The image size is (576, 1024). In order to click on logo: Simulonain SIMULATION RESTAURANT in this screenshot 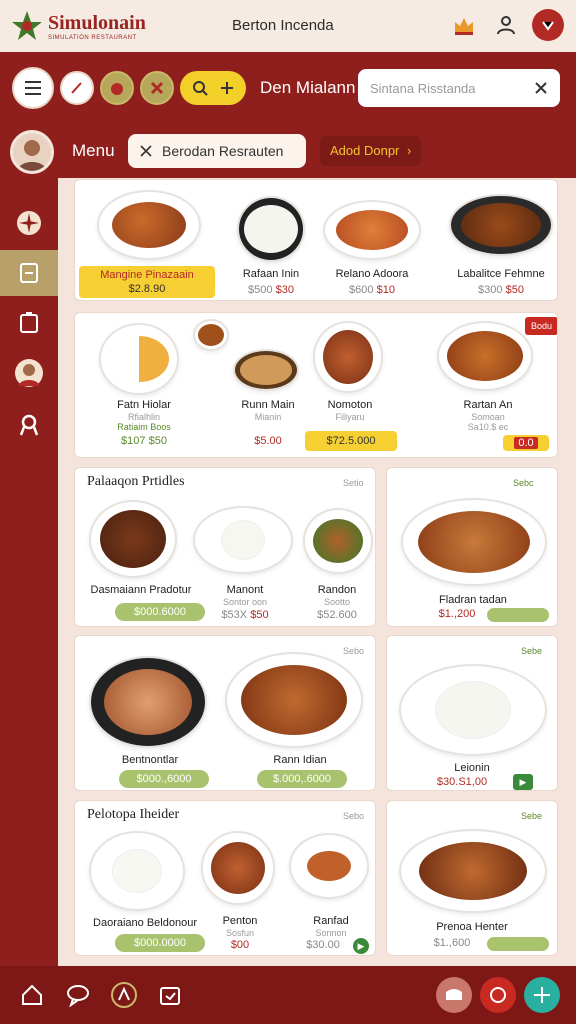, I will do `click(110, 26)`.